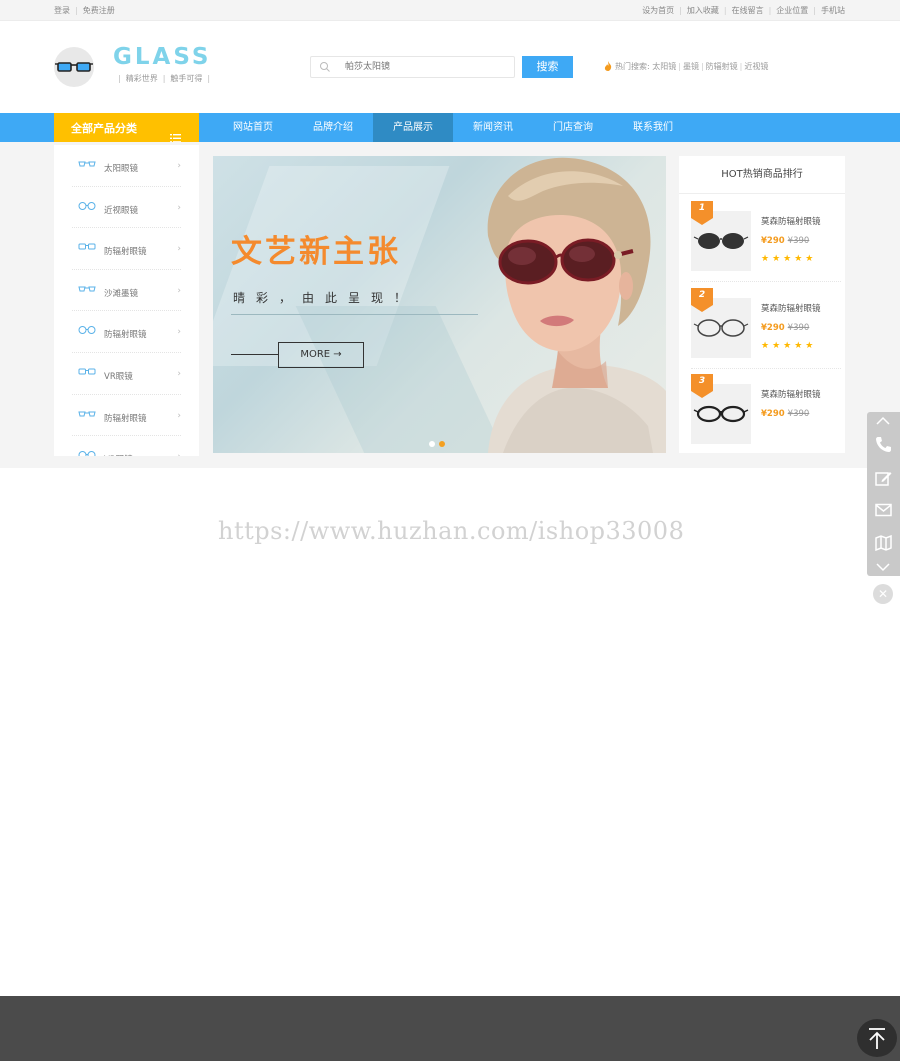 The image size is (900, 1061). Describe the element at coordinates (883, 422) in the screenshot. I see `scroll-up-icon` at that location.